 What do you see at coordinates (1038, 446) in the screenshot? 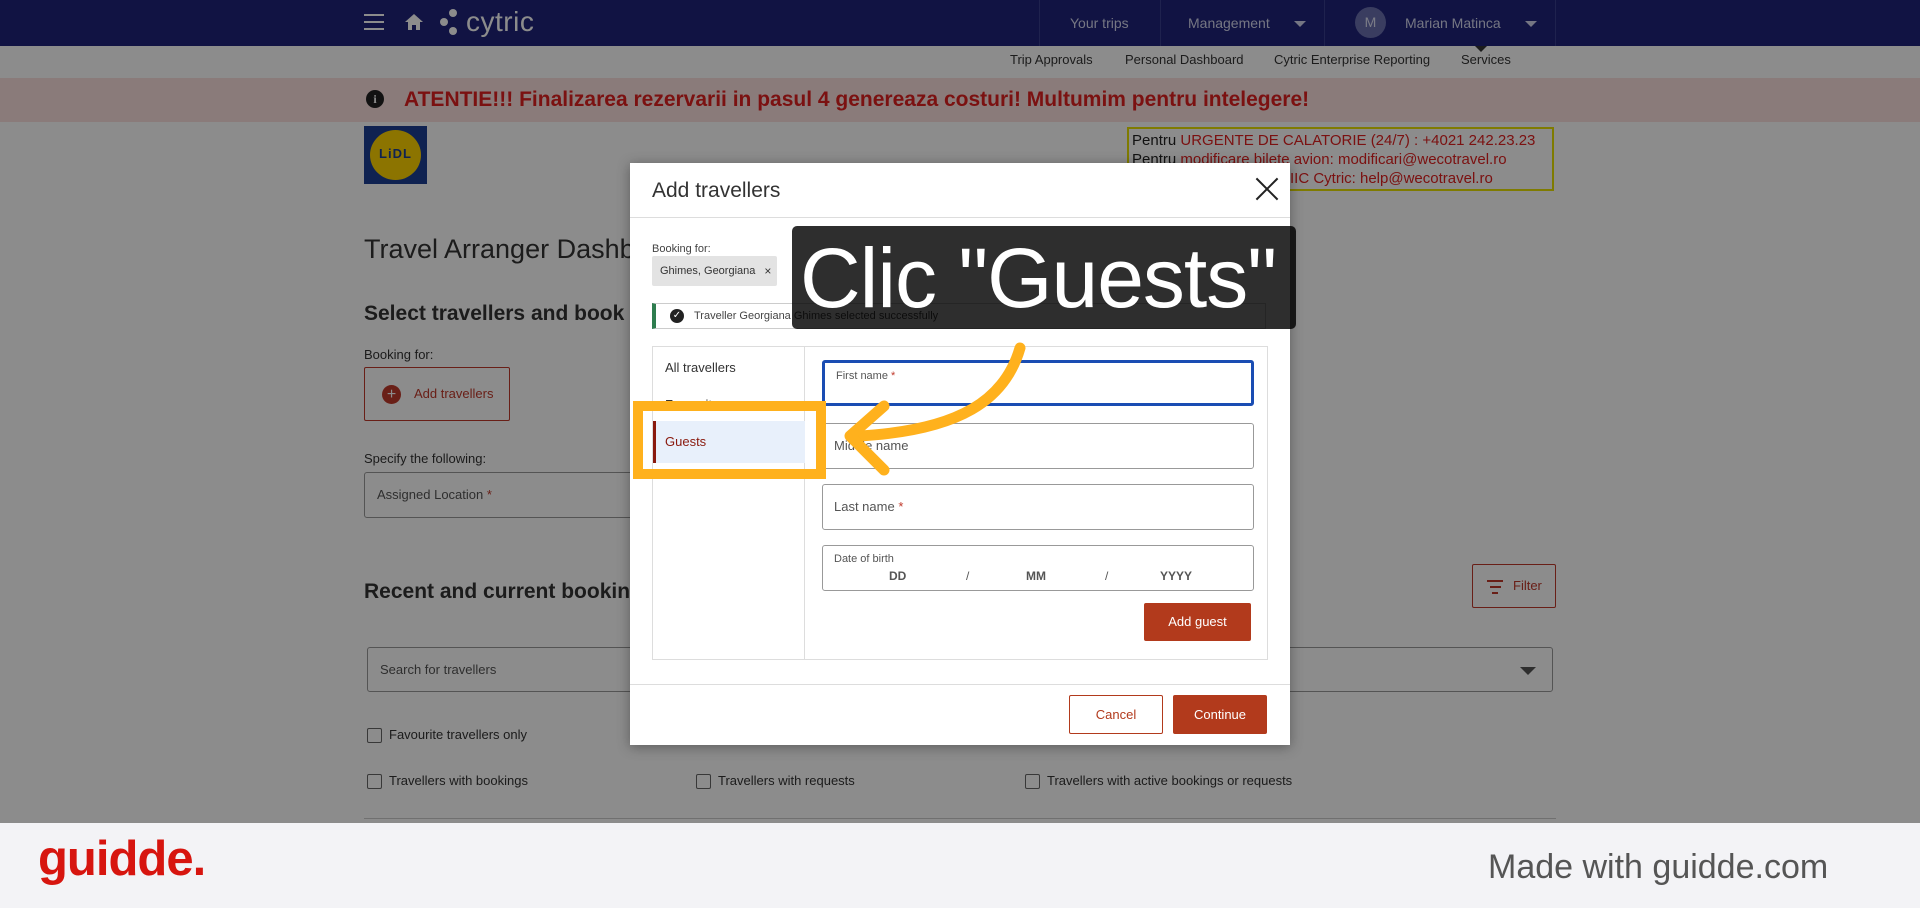
I see `middle-name-field: Middle name` at bounding box center [1038, 446].